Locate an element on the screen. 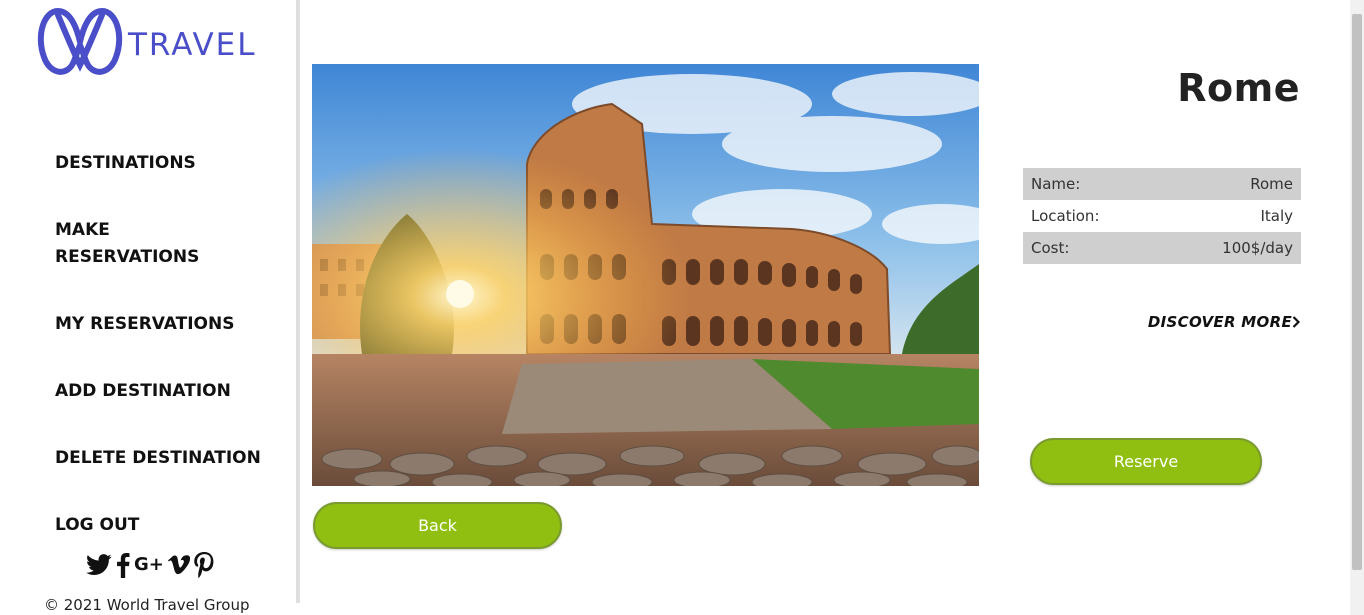 Image resolution: width=1364 pixels, height=615 pixels. reserve-button: Reserve is located at coordinates (1146, 461).